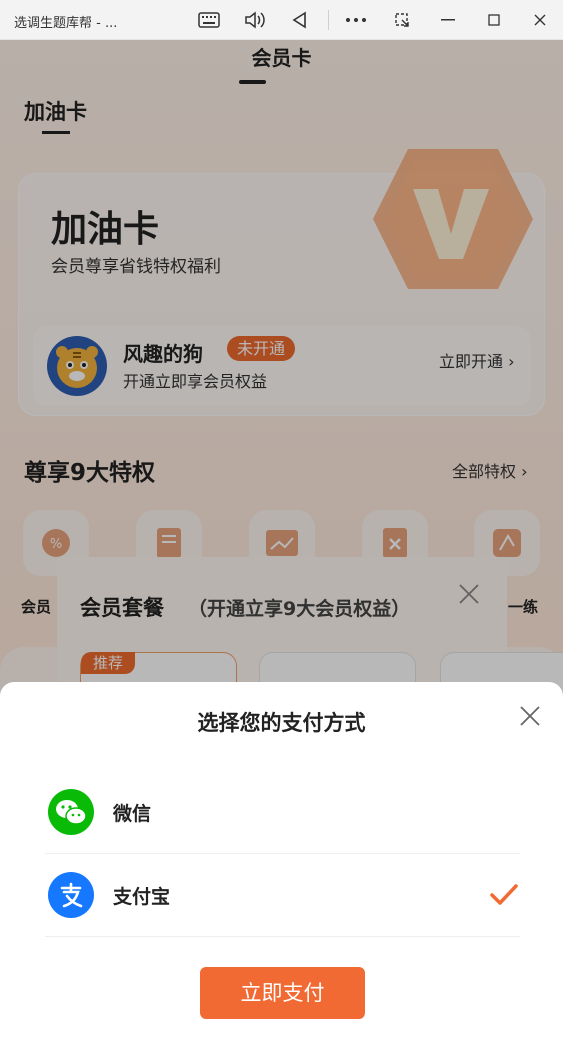 Image resolution: width=563 pixels, height=1040 pixels. Describe the element at coordinates (71, 812) in the screenshot. I see `wechat-icon` at that location.